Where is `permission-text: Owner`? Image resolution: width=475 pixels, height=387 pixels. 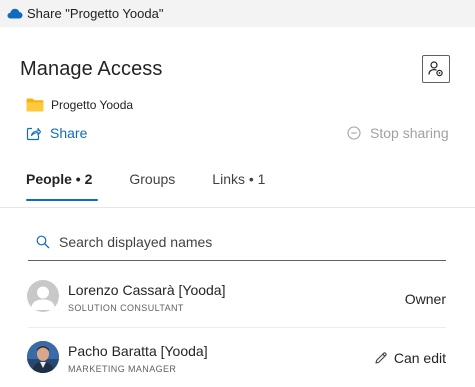 permission-text: Owner is located at coordinates (425, 299).